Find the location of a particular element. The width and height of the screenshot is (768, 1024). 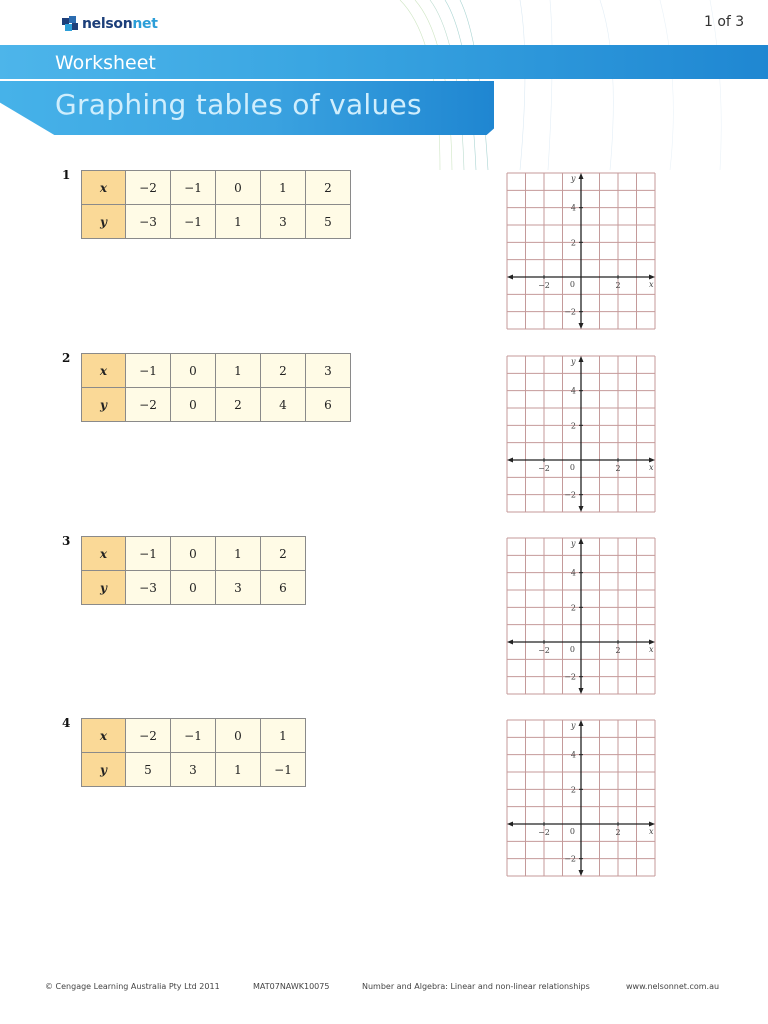

table-of-values: x −2 −1 0 1 2 y −3 −1 1 3 5 is located at coordinates (216, 204).